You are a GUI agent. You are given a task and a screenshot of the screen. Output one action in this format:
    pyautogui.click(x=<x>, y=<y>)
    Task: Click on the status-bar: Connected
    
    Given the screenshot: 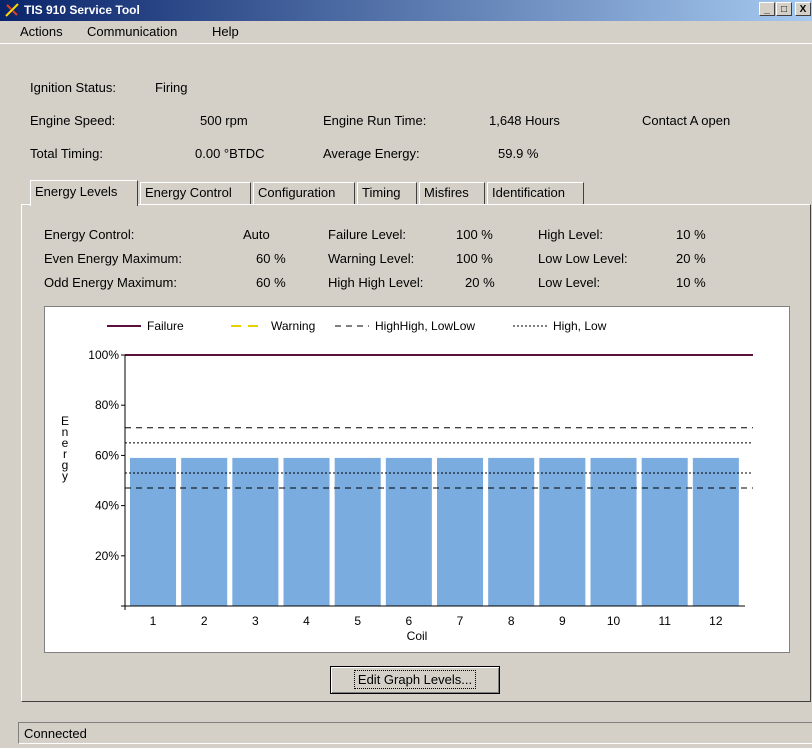 What is the action you would take?
    pyautogui.click(x=415, y=733)
    